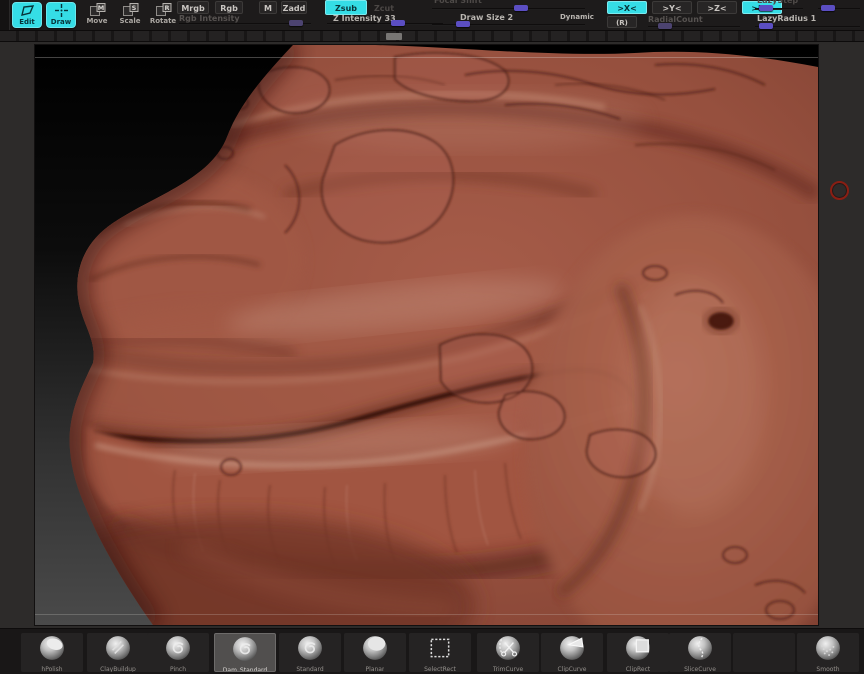 This screenshot has width=864, height=674. I want to click on divider-handle, so click(394, 36).